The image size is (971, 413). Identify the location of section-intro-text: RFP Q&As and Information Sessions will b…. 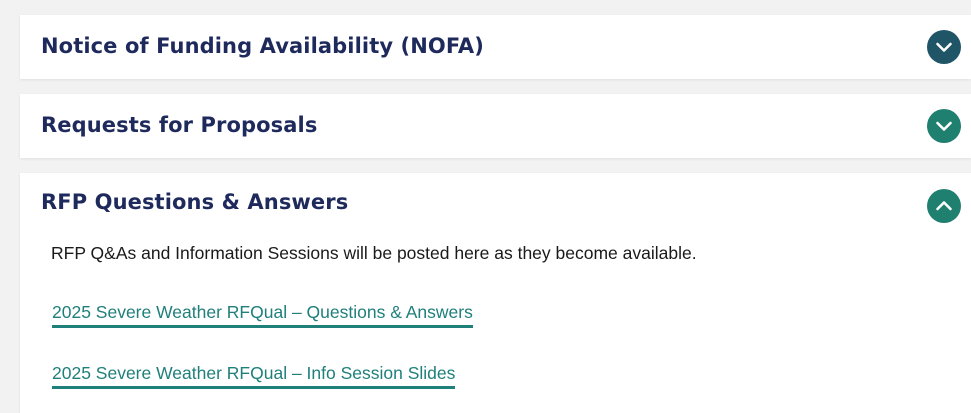
(374, 253).